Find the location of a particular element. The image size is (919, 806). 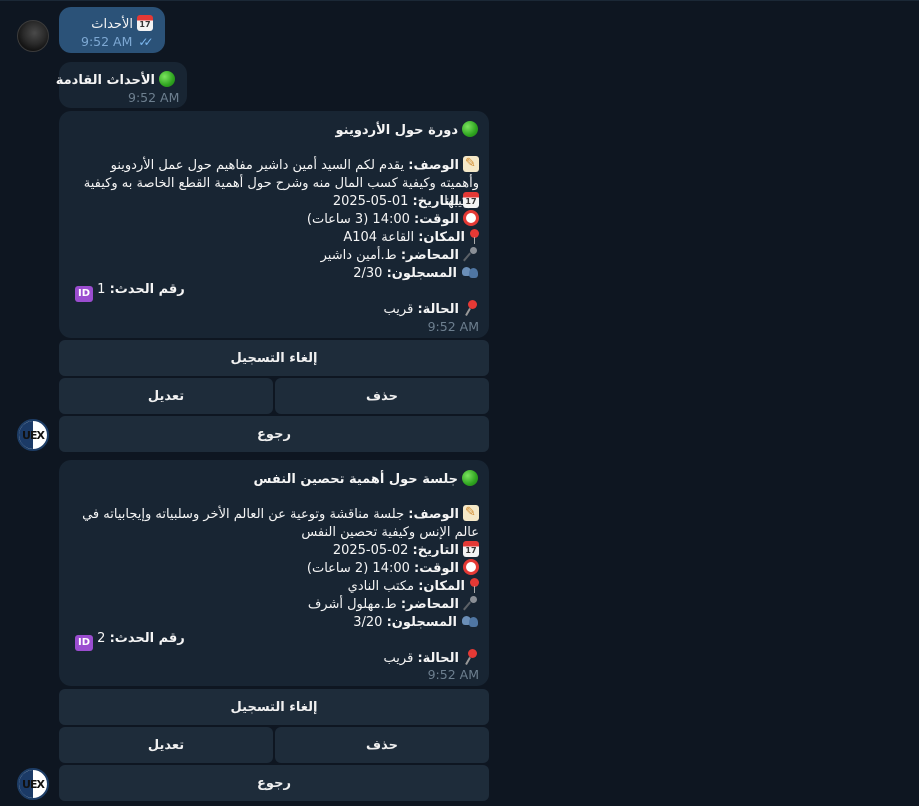

upcoming-events-message: الأحداث القادمة 9:52 AM is located at coordinates (121, 85).